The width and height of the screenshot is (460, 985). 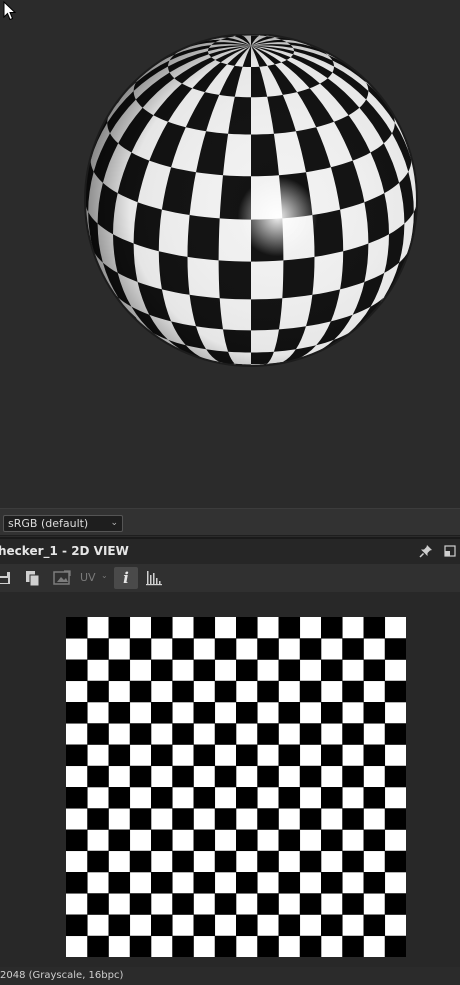 What do you see at coordinates (33, 578) in the screenshot?
I see `copy-icon` at bounding box center [33, 578].